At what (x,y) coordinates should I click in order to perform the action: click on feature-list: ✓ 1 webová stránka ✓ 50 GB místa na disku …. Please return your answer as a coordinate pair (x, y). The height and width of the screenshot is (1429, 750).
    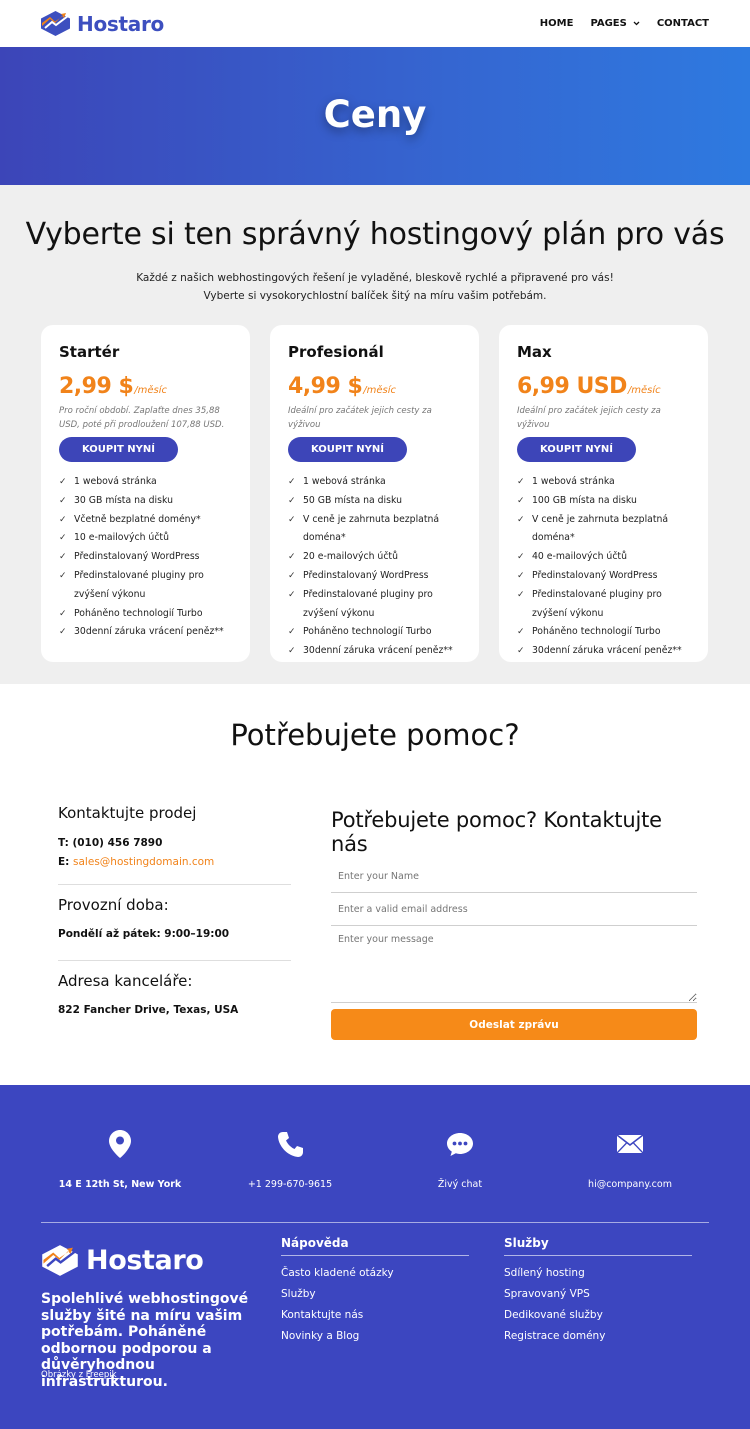
    Looking at the image, I should click on (375, 567).